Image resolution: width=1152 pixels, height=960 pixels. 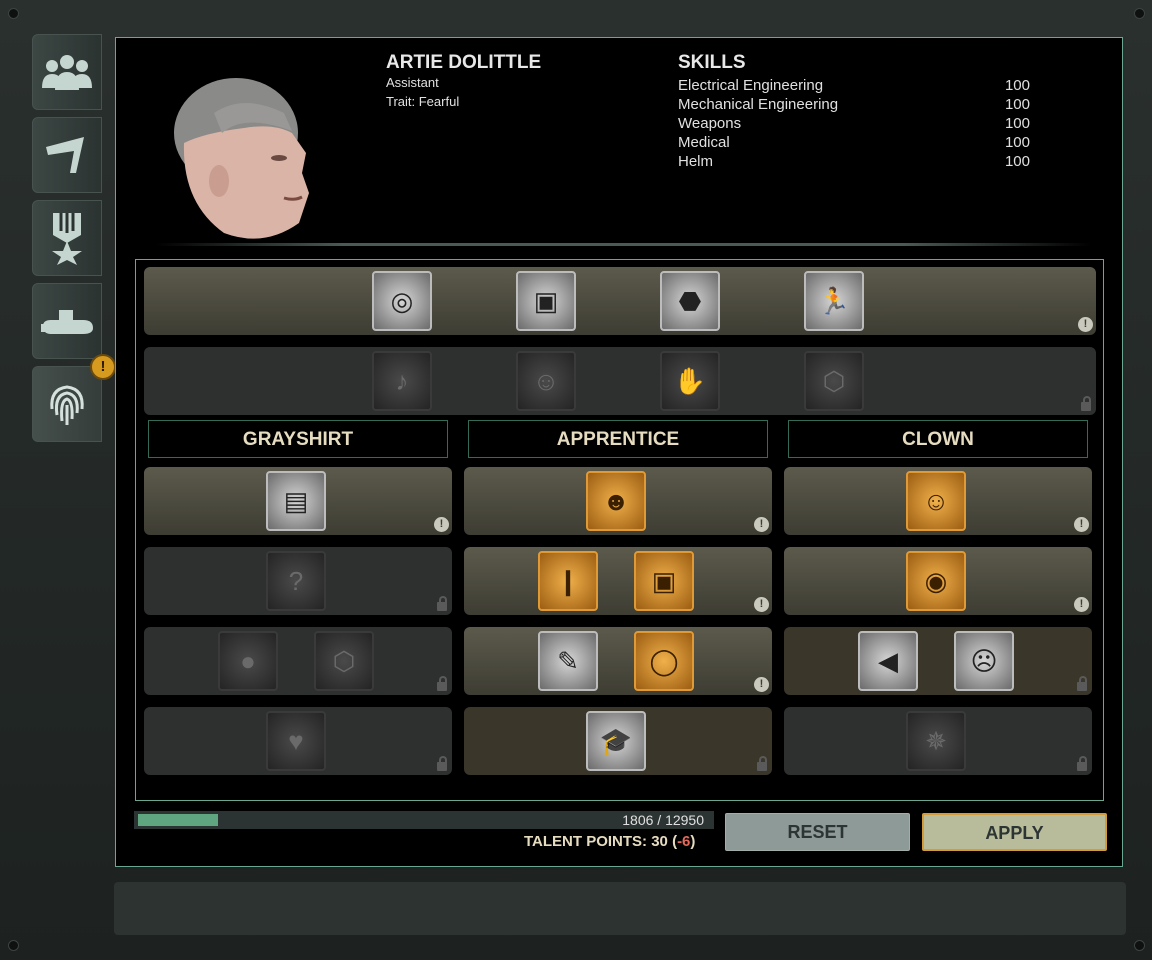 I want to click on experience-progress-fill, so click(x=178, y=820).